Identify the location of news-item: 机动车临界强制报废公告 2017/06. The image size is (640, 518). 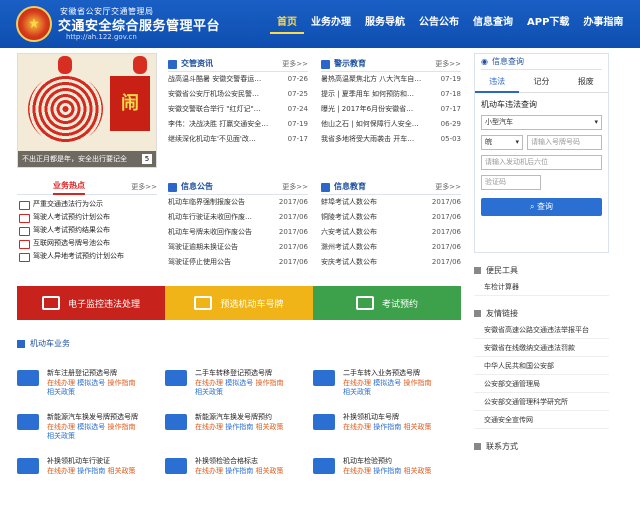
(238, 202).